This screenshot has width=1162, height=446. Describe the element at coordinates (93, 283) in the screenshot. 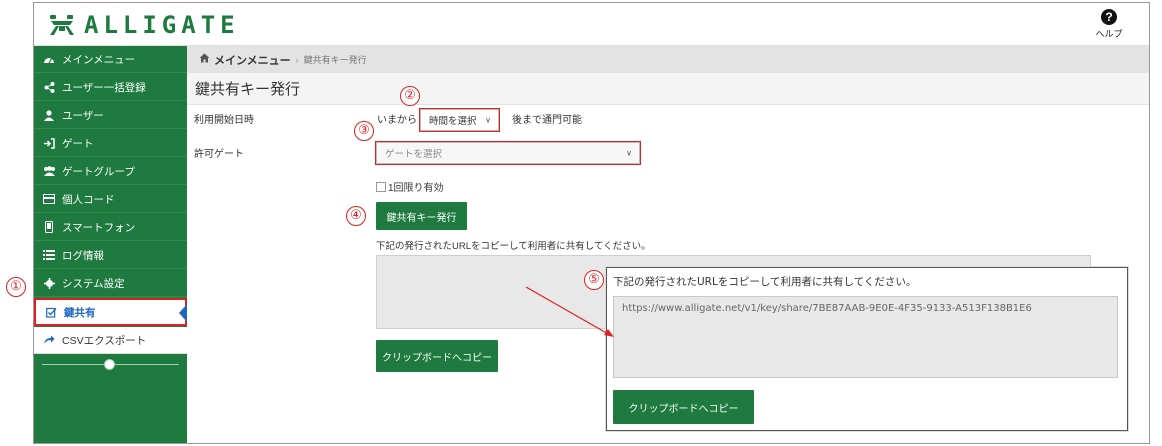

I see `sidebar-item-label: システム設定` at that location.